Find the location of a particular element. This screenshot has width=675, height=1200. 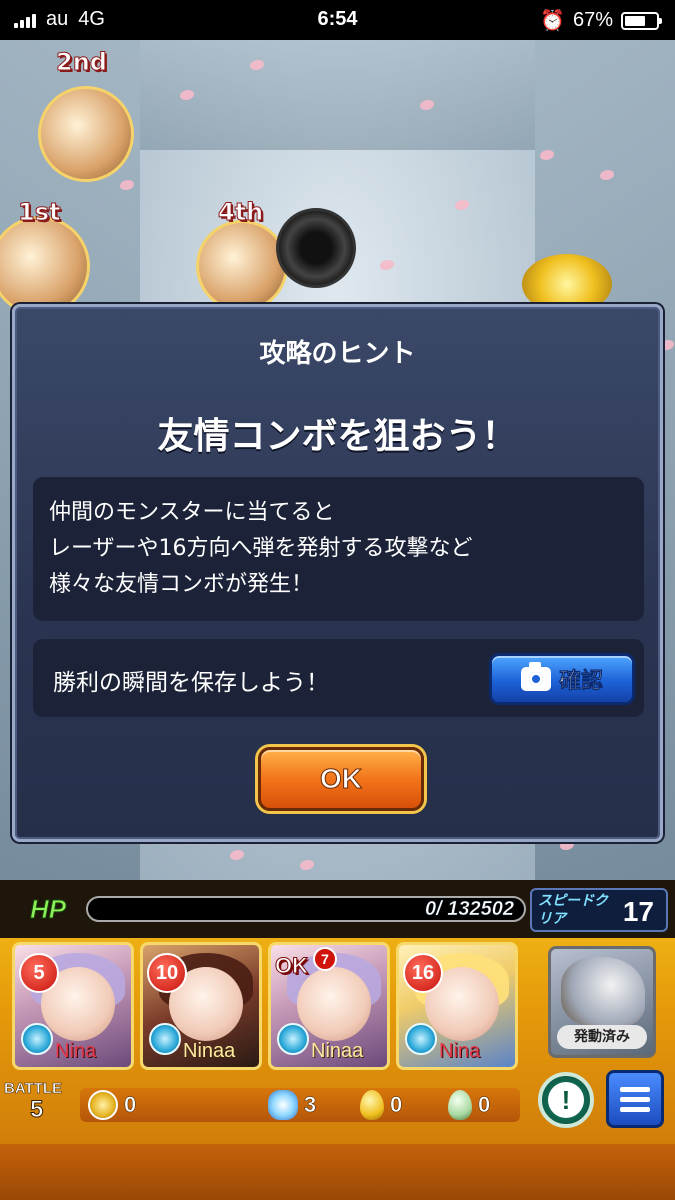

ally-token-4th is located at coordinates (242, 266).